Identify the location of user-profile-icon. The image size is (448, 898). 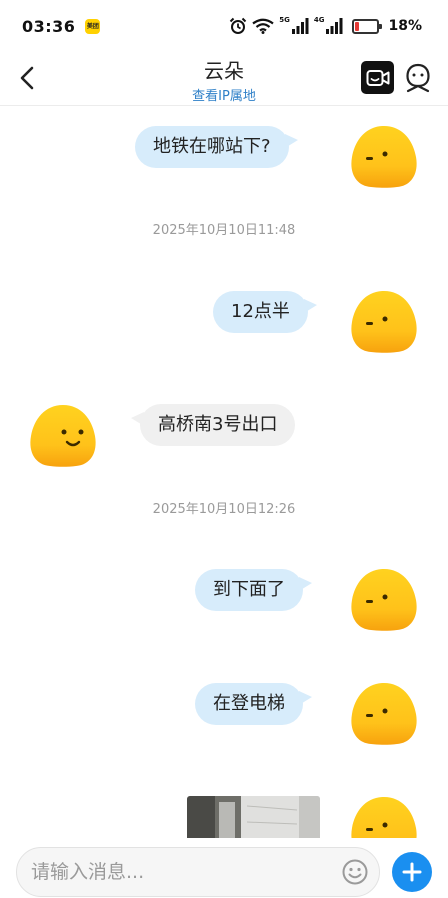
(418, 78).